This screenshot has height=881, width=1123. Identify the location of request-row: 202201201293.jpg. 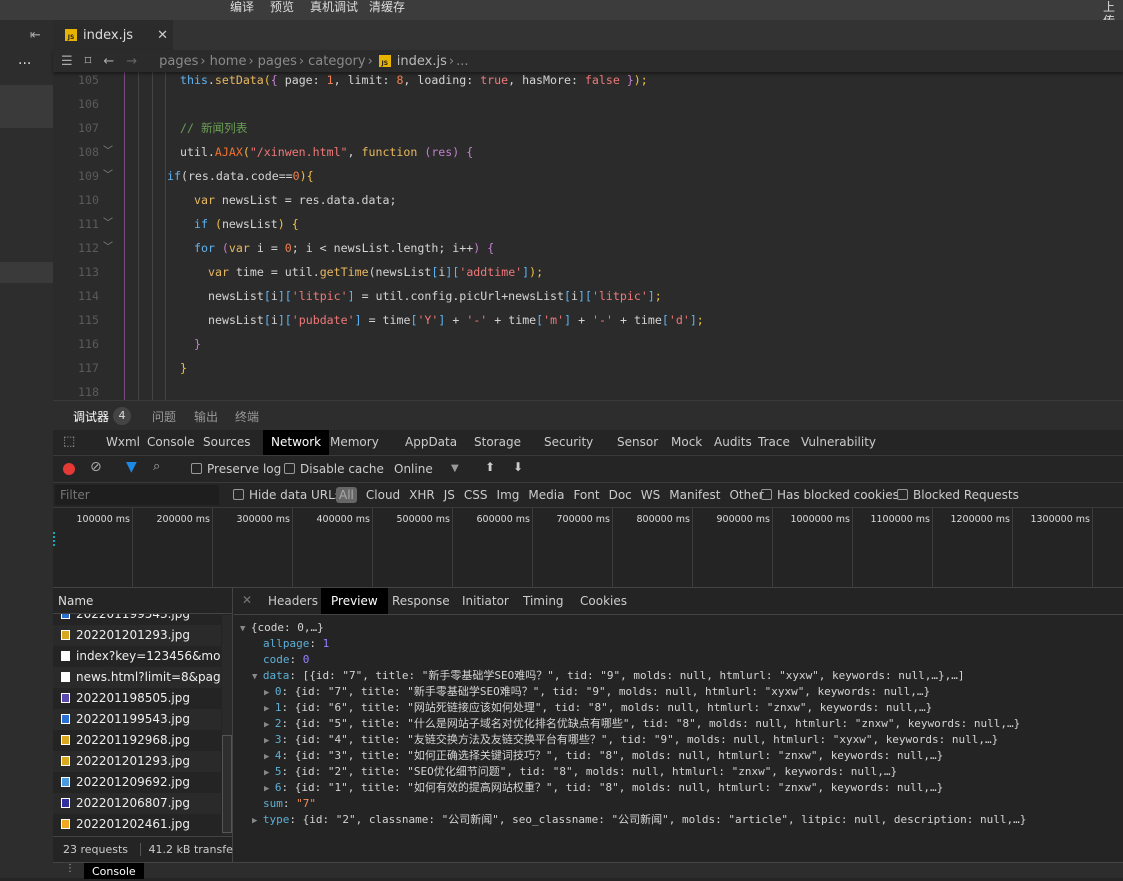
(137, 761).